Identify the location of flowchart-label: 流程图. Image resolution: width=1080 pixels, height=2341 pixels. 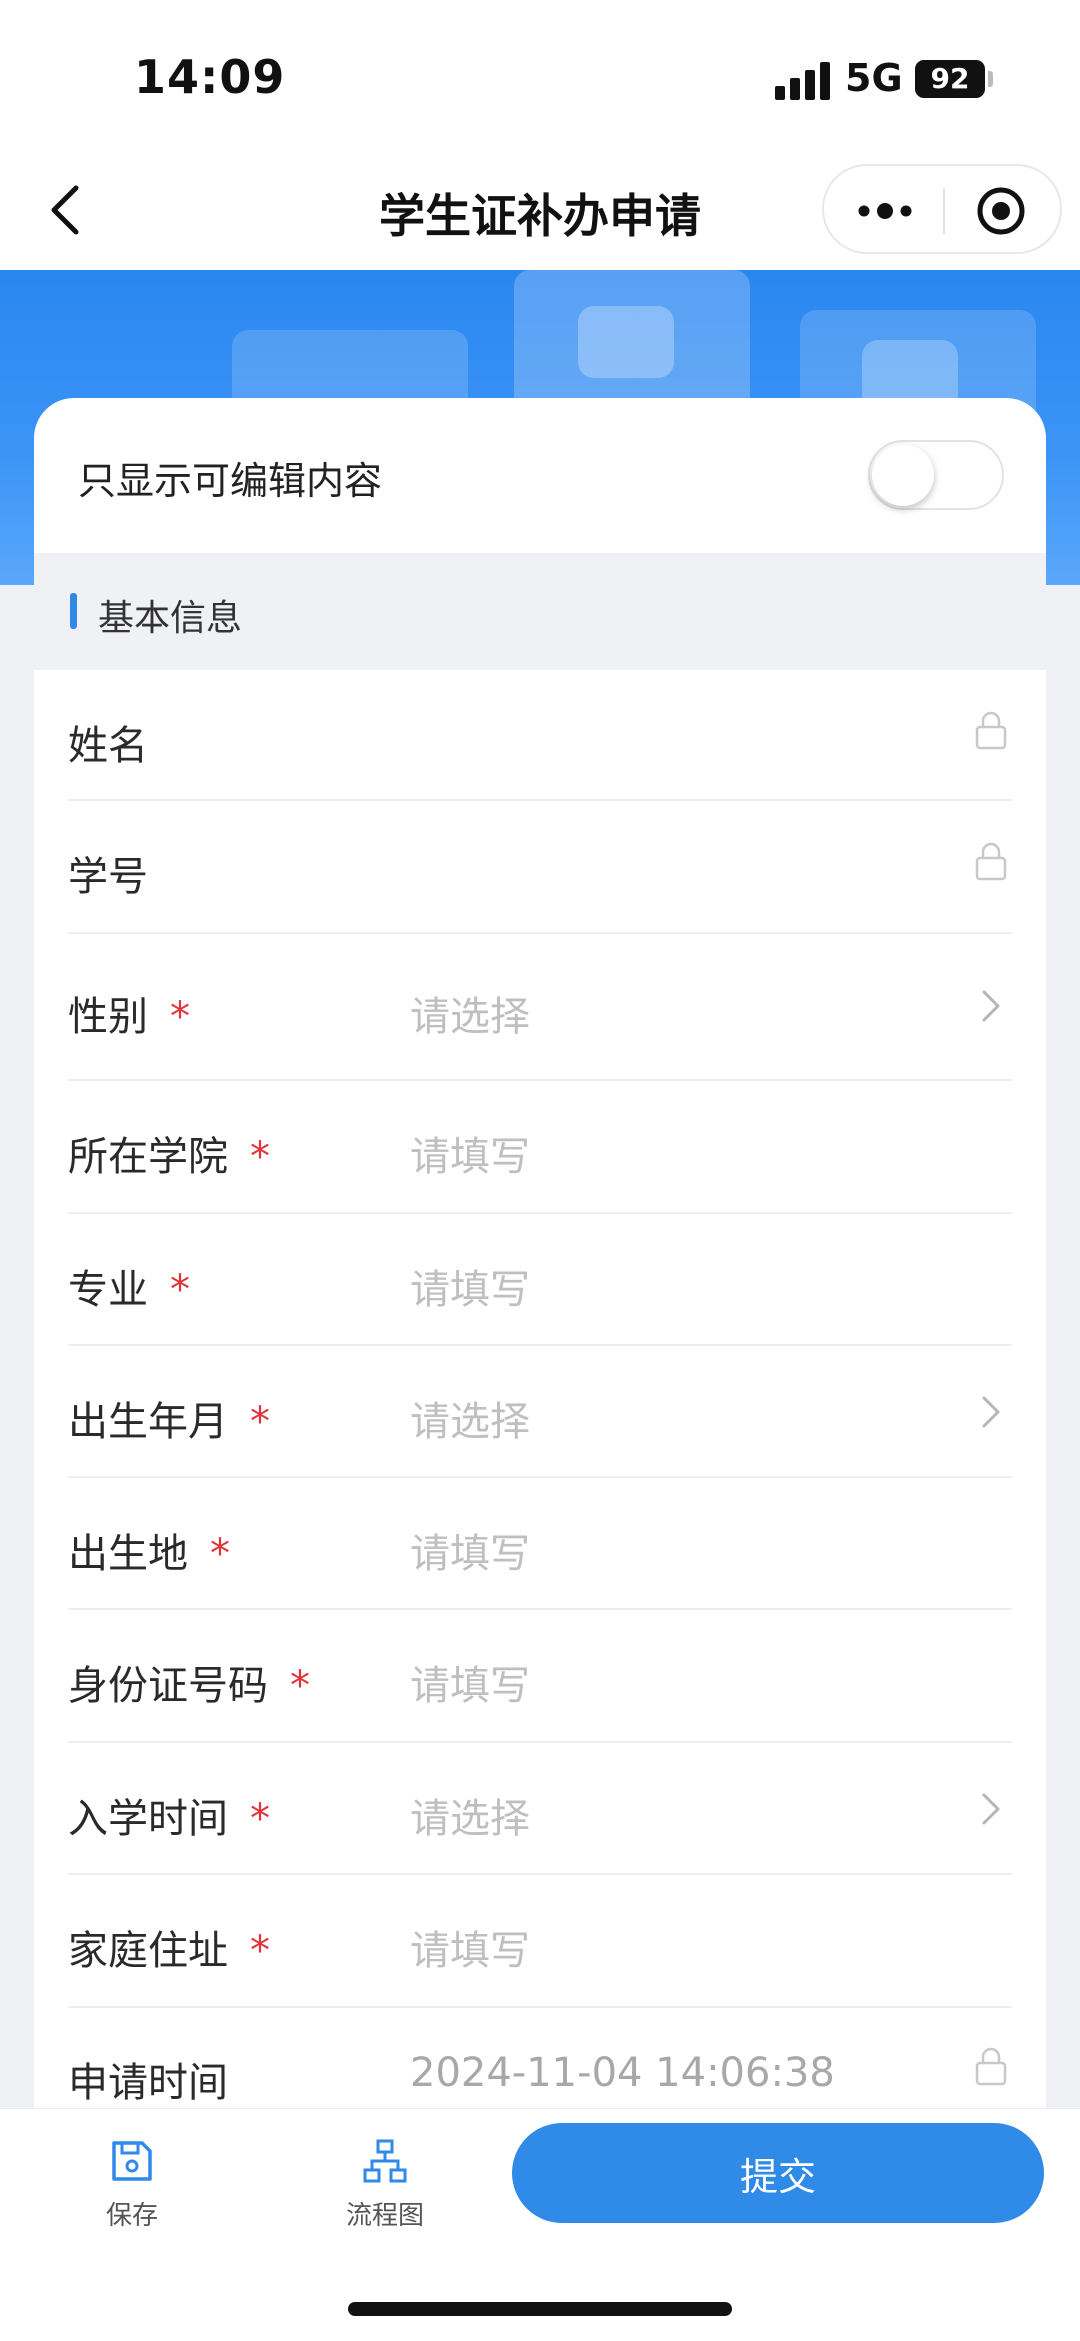
(384, 2216).